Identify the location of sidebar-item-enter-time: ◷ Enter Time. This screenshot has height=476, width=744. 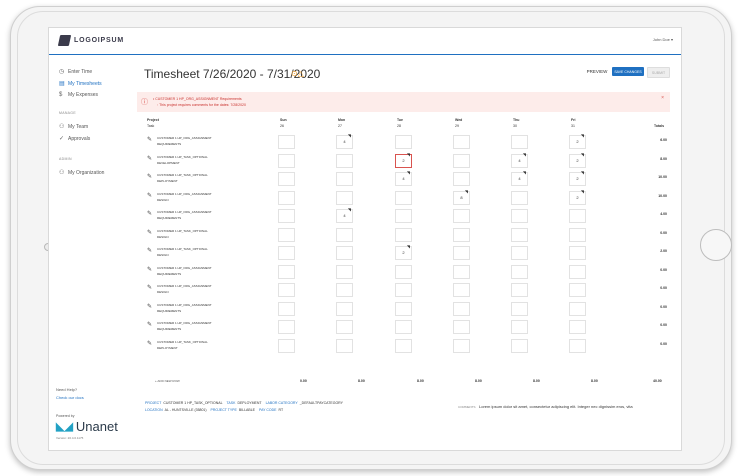
(75, 72).